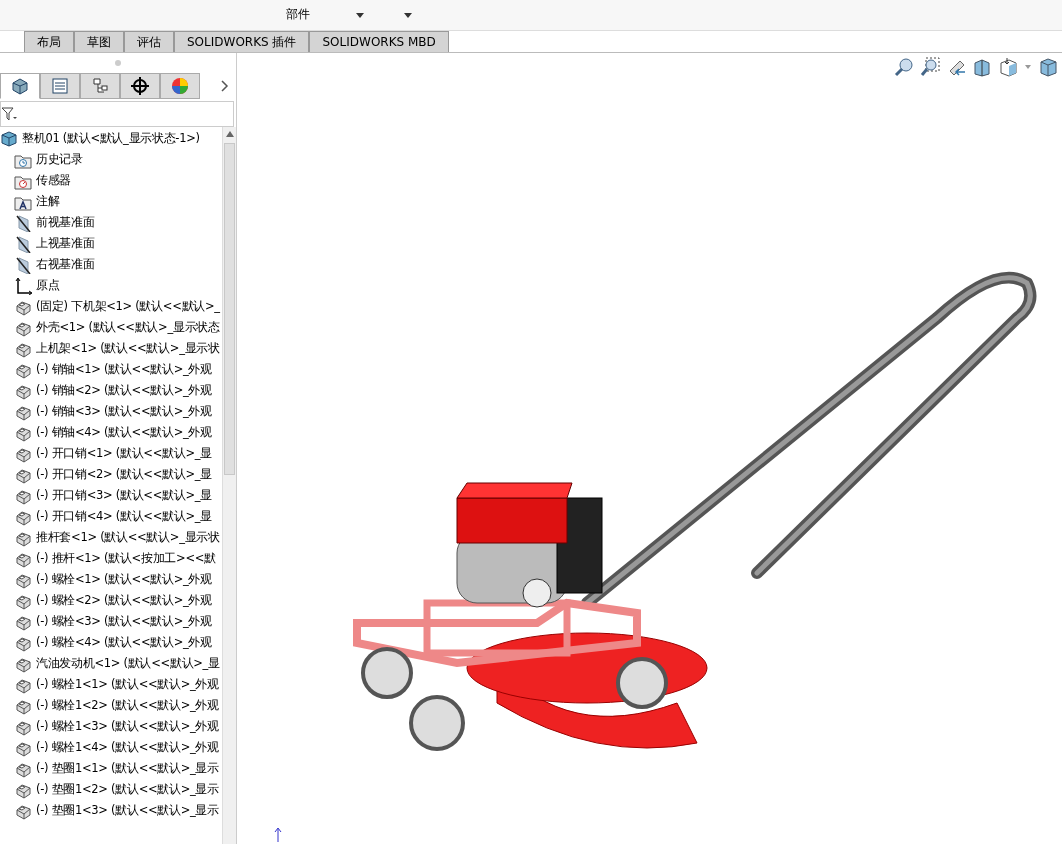 This screenshot has width=1062, height=844. I want to click on tab: 布局, so click(49, 41).